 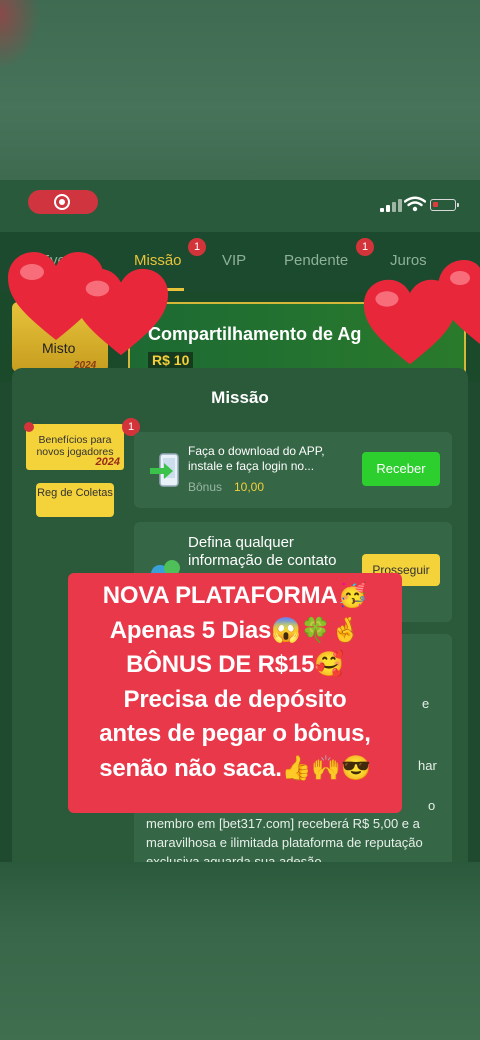 I want to click on misto-label: Misto, so click(x=59, y=348).